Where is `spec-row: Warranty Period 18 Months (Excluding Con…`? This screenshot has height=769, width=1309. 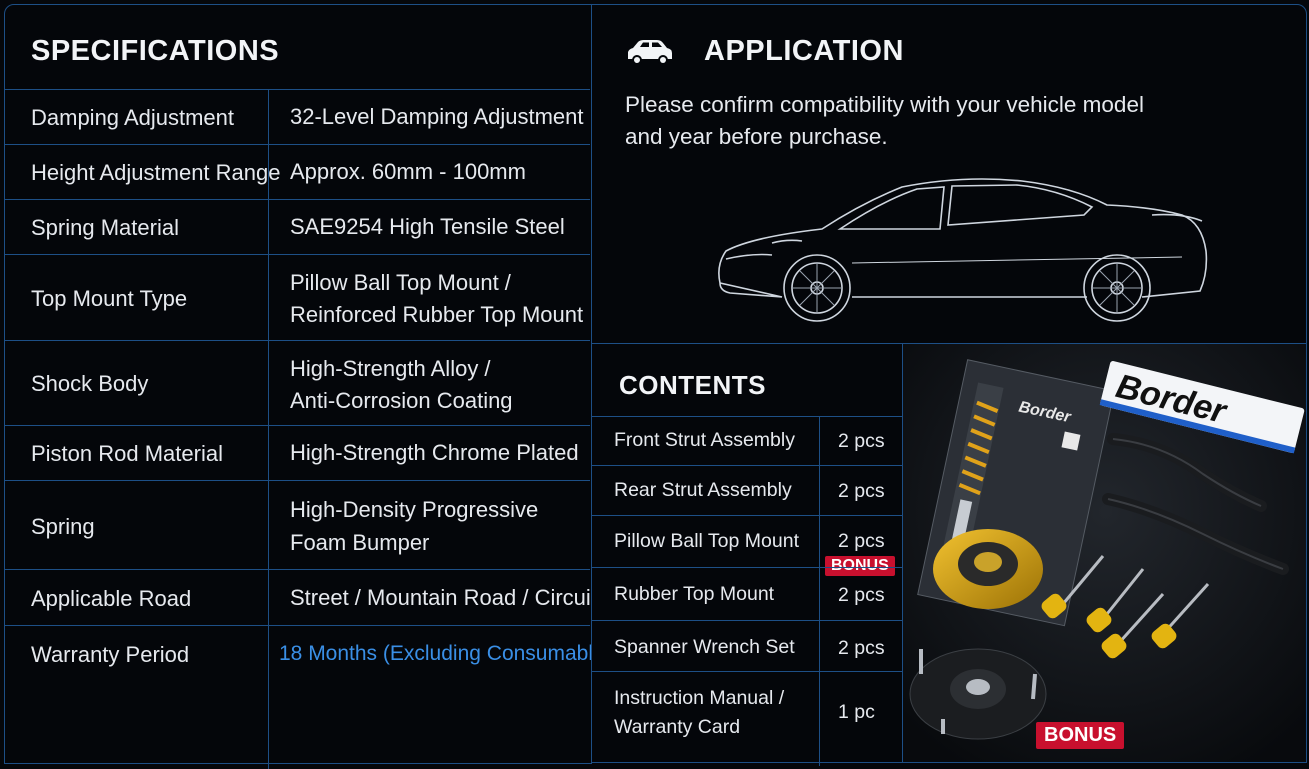
spec-row: Warranty Period 18 Months (Excluding Con… is located at coordinates (313, 695).